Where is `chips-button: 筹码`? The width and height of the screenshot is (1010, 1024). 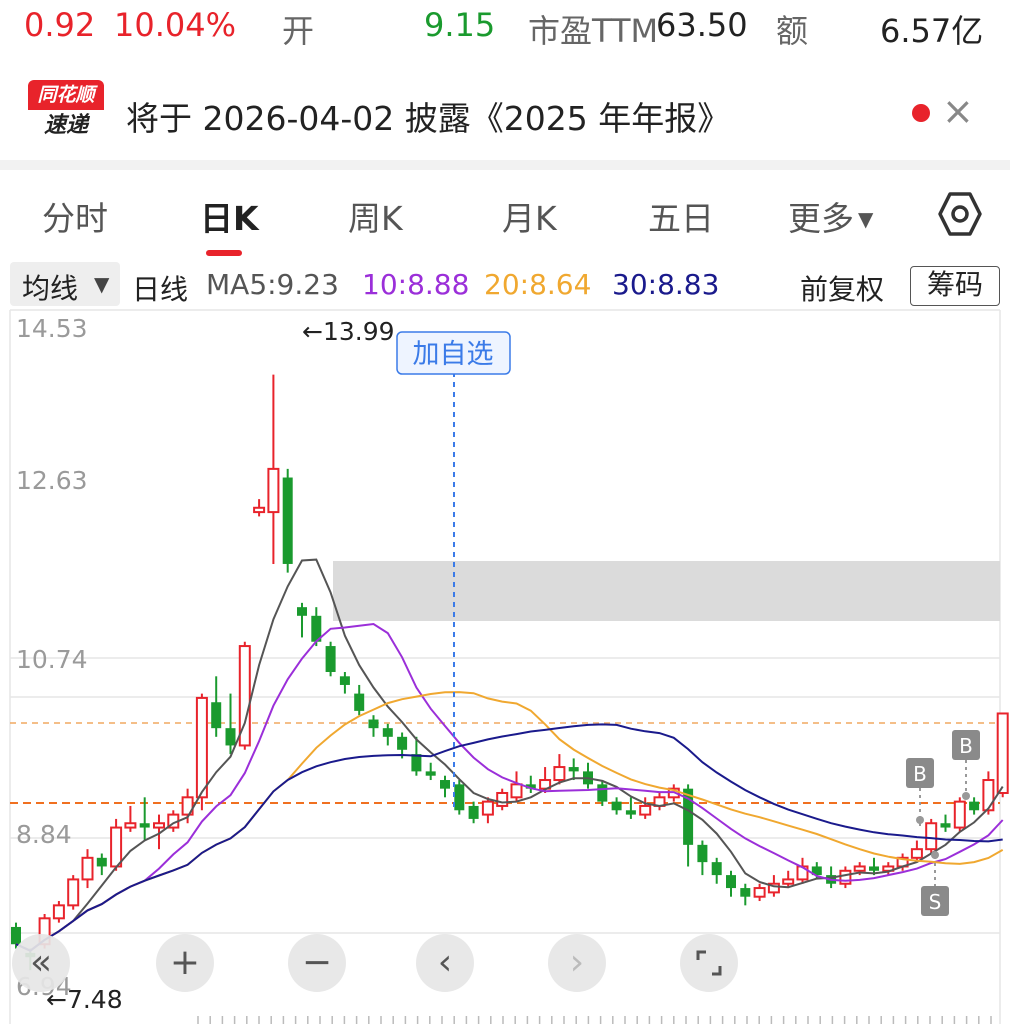
chips-button: 筹码 is located at coordinates (955, 286).